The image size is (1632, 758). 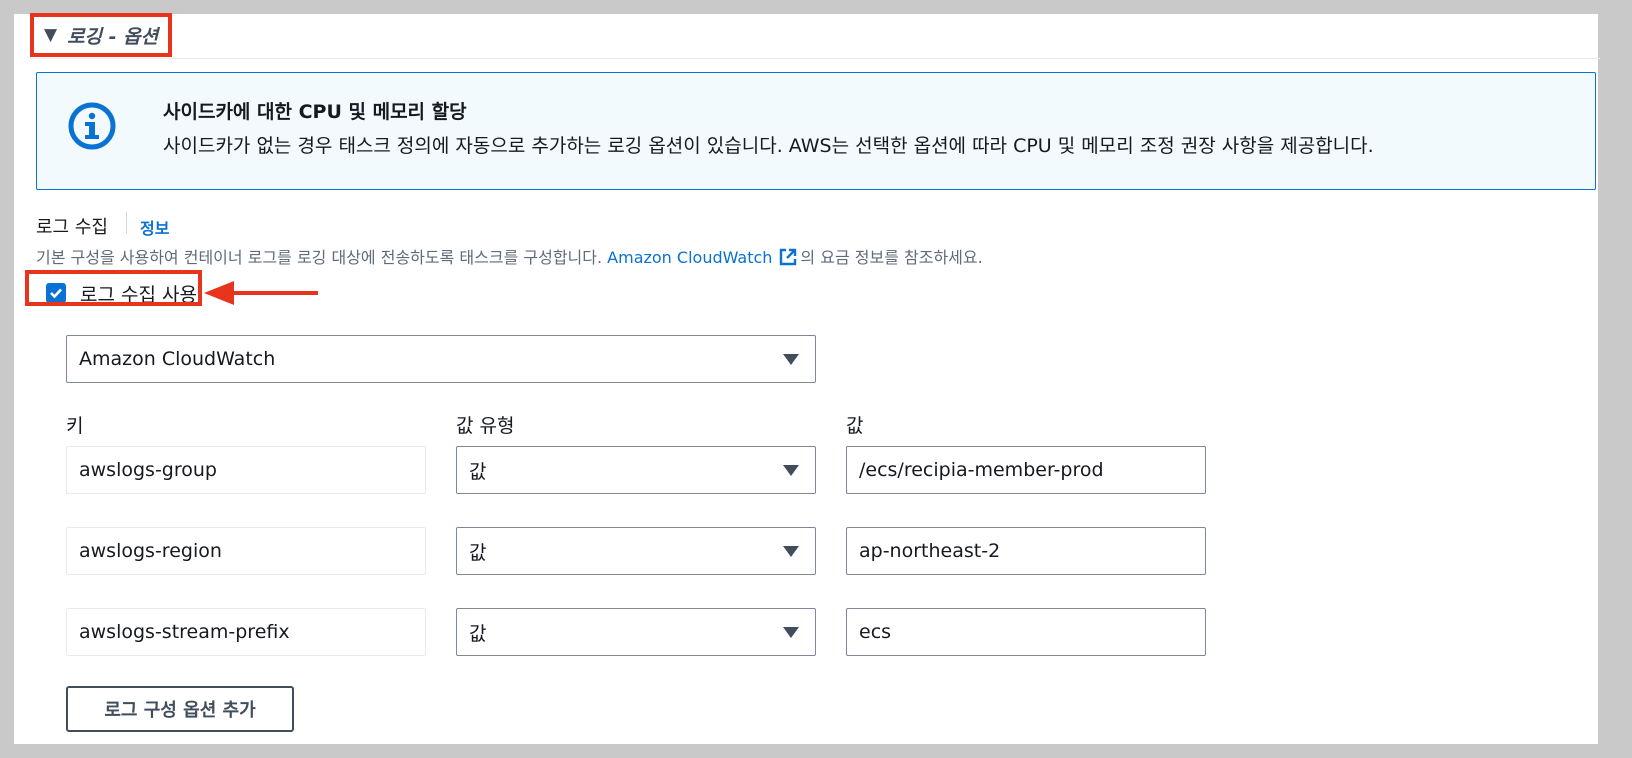 What do you see at coordinates (246, 632) in the screenshot?
I see `option-key-field: awslogs-stream-prefix` at bounding box center [246, 632].